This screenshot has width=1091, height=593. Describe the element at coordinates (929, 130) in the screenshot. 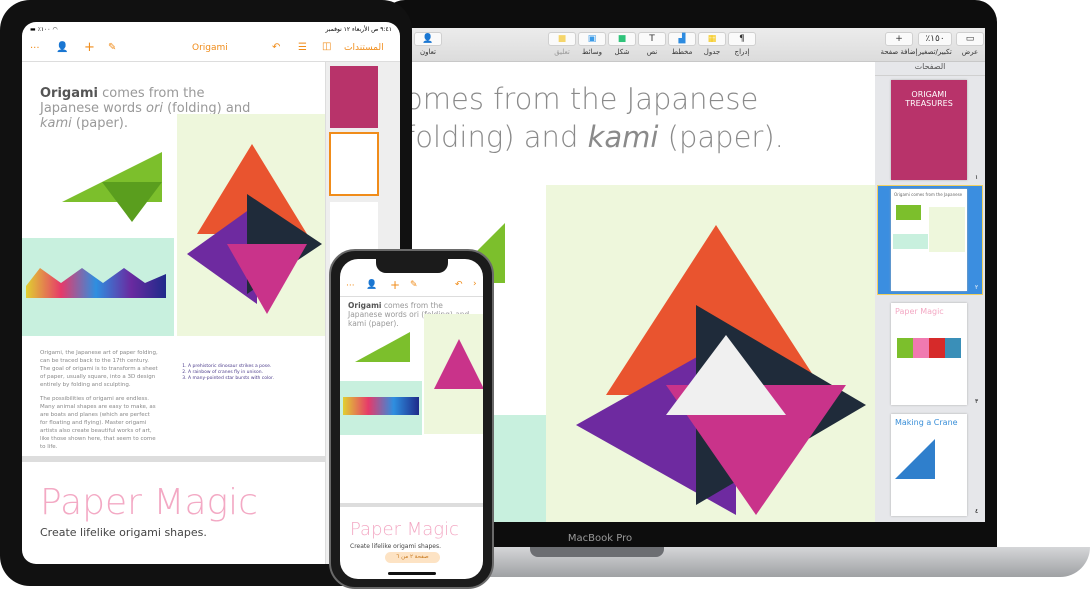

I see `page-thumbnail-1: ORIGAMI TREASURES` at that location.